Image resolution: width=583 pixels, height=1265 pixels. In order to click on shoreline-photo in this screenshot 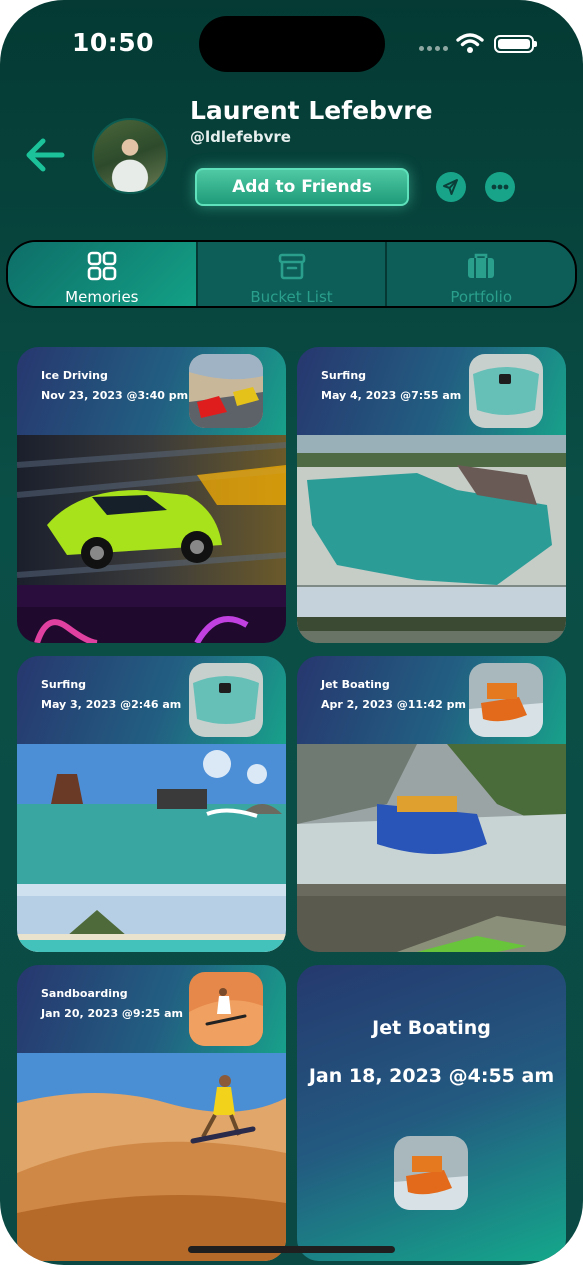, I will do `click(431, 615)`.